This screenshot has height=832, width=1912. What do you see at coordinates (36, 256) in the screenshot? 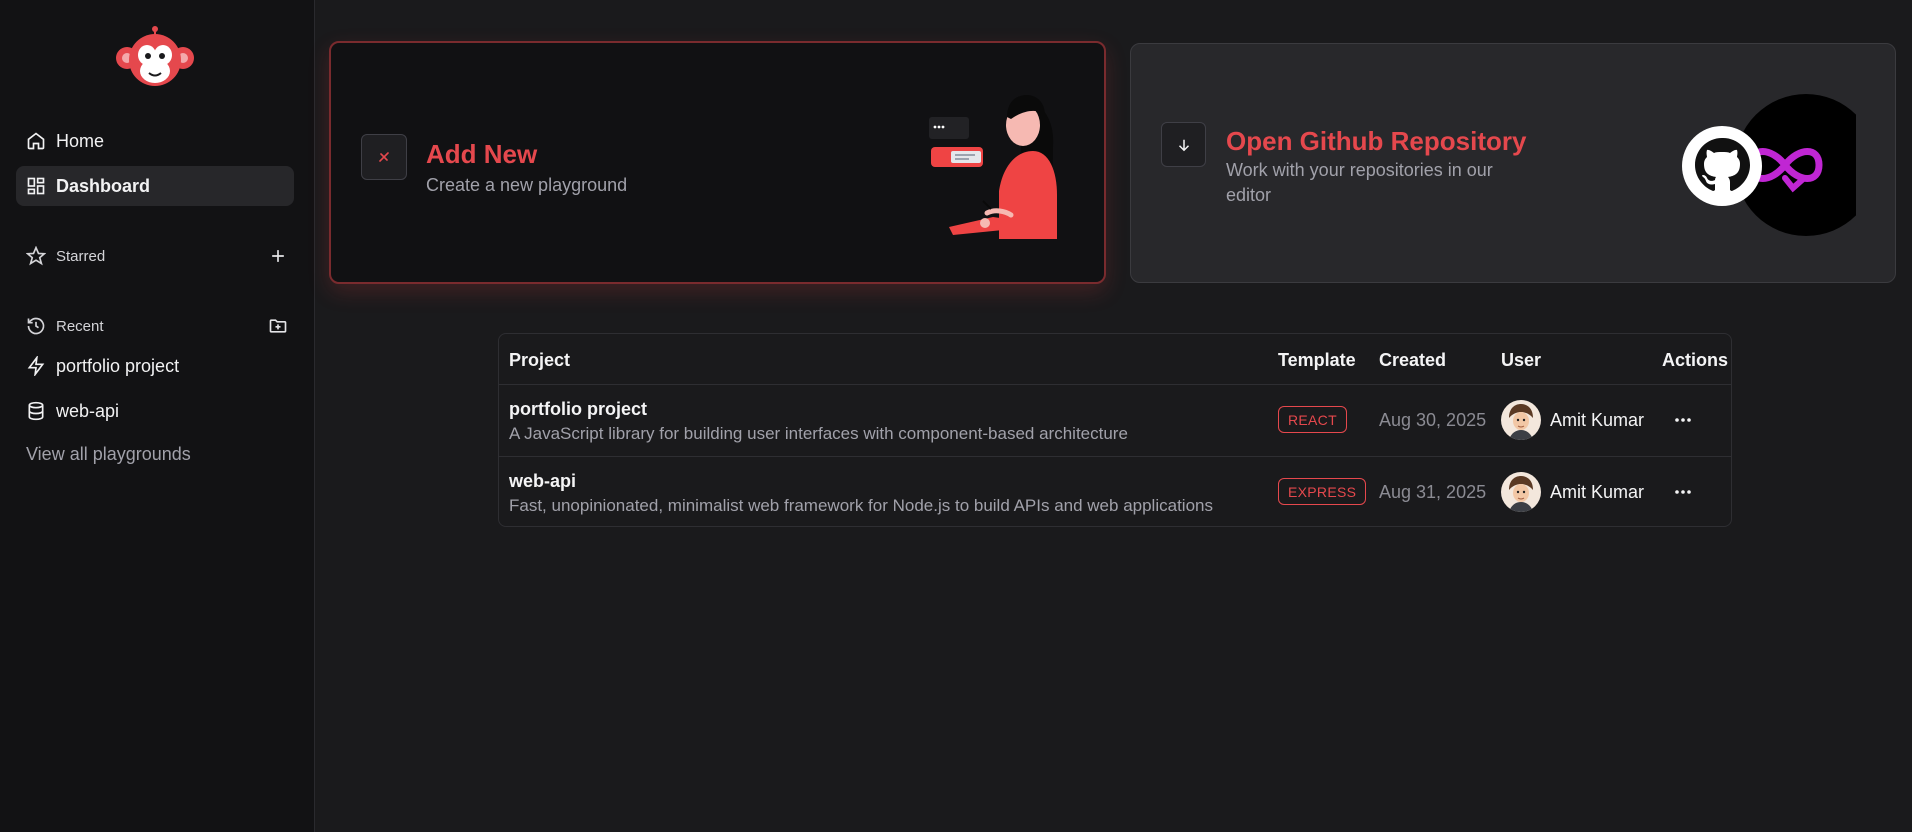
I see `star-icon` at bounding box center [36, 256].